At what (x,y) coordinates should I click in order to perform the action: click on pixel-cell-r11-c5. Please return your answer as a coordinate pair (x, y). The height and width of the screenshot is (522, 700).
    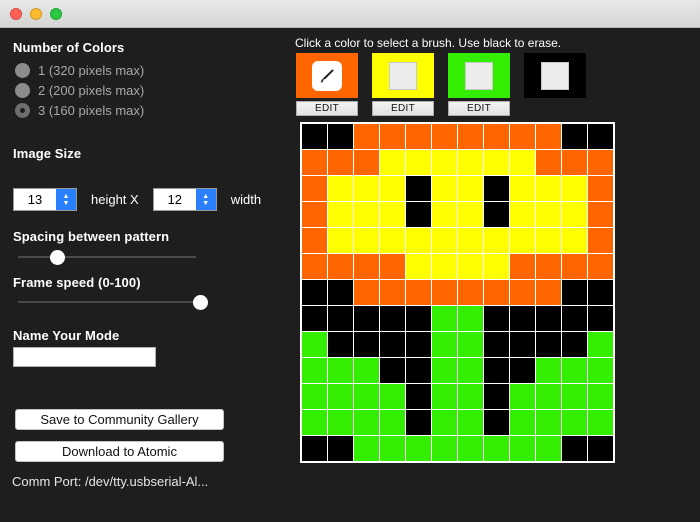
    Looking at the image, I should click on (444, 422).